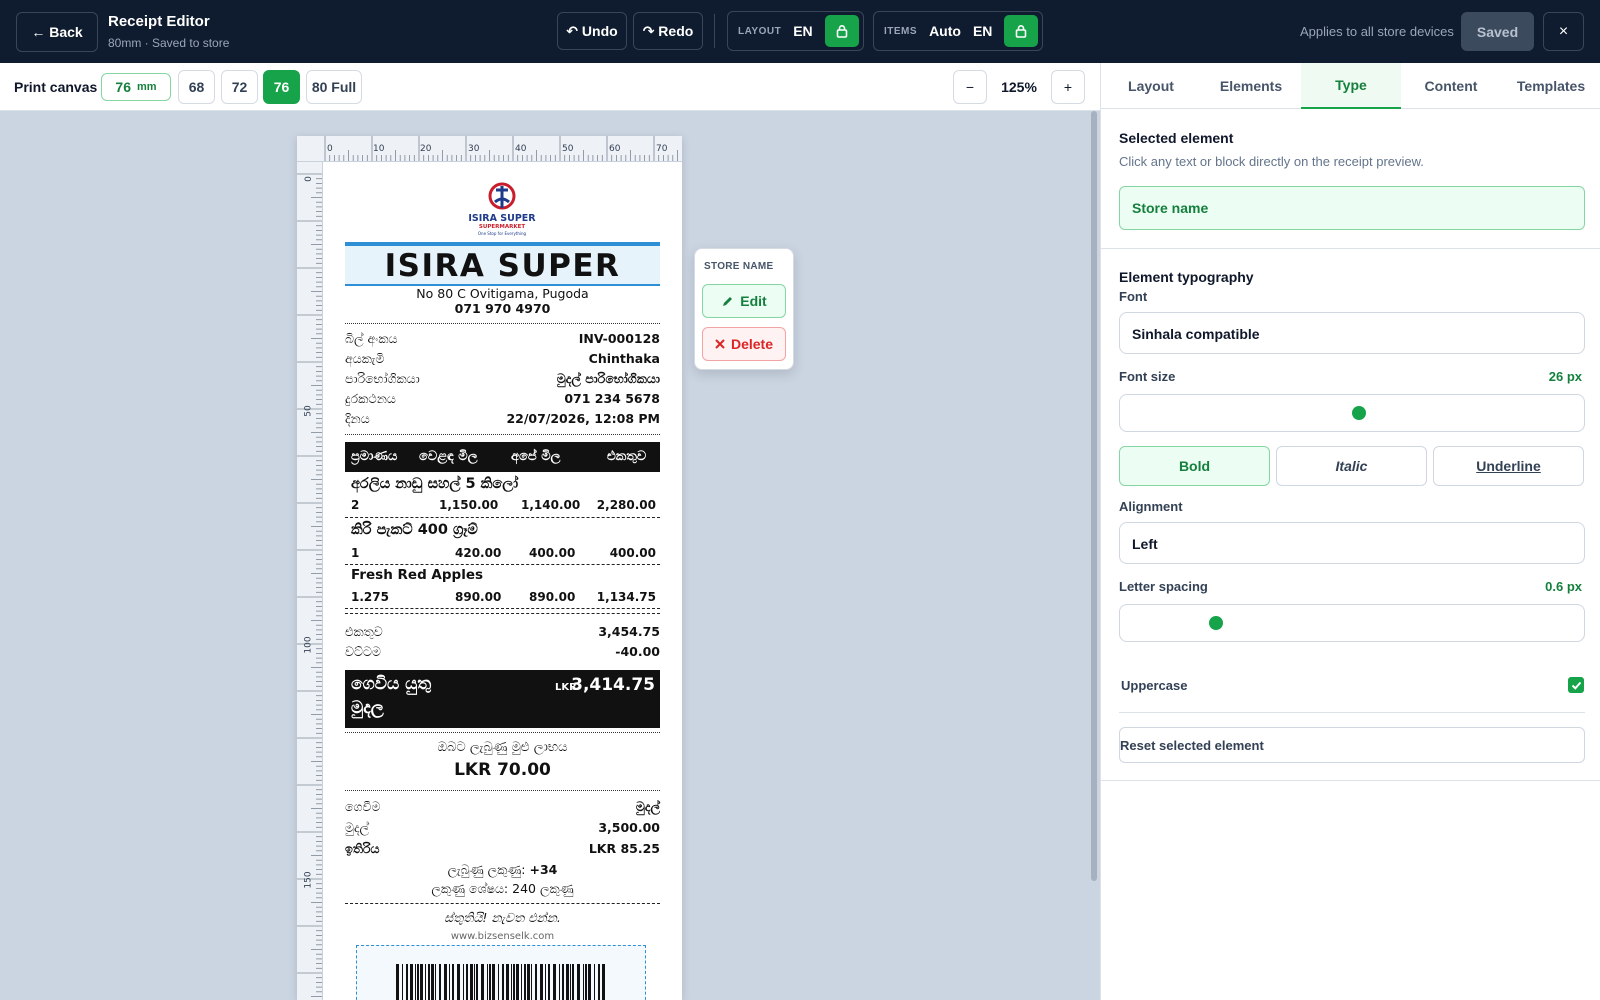  I want to click on item-market-price: 420.00, so click(478, 553).